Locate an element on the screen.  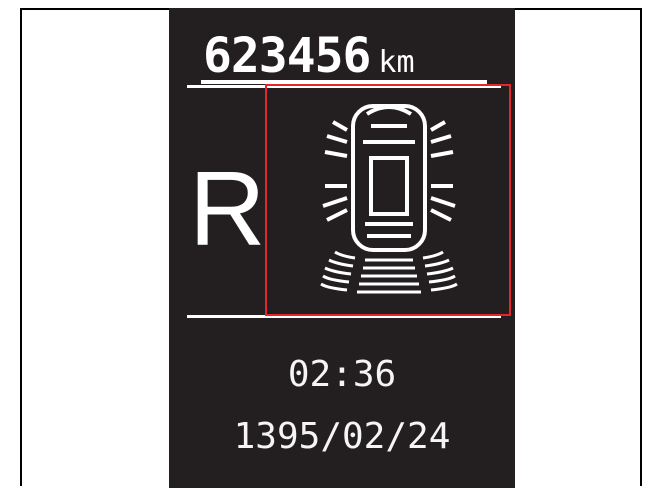
parking-assist-icon is located at coordinates (389, 199).